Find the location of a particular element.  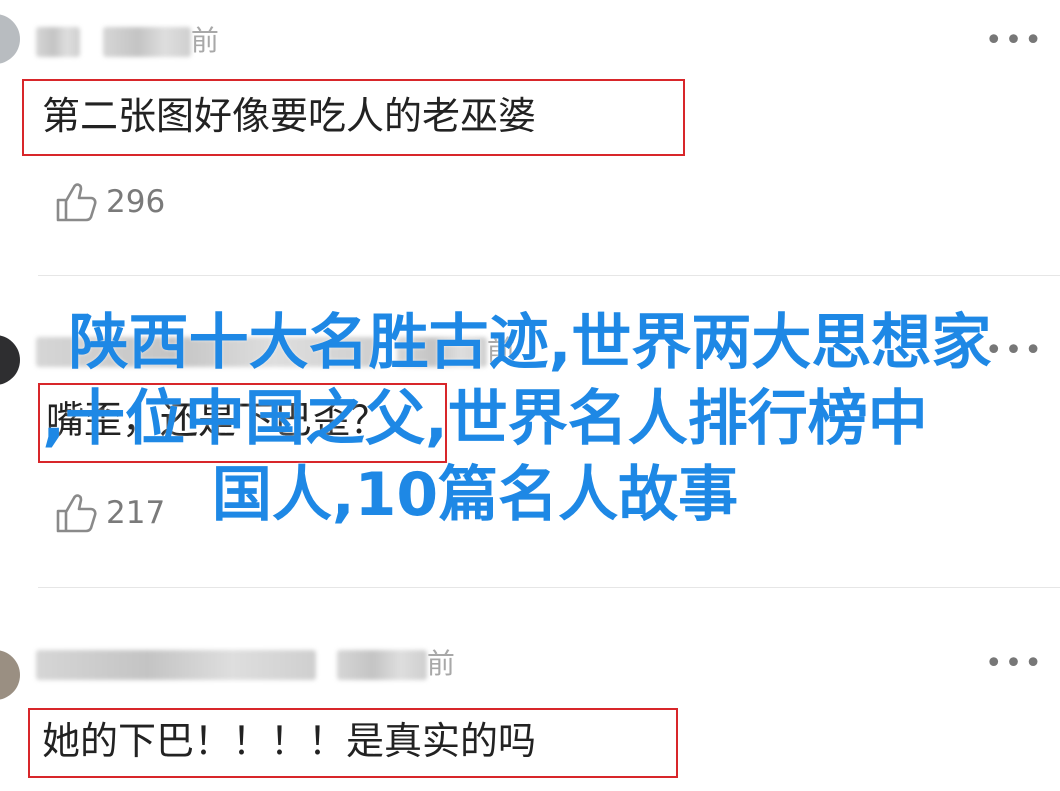

comment-text: 第二张图好像要吃人的老巫婆 is located at coordinates (353, 117).